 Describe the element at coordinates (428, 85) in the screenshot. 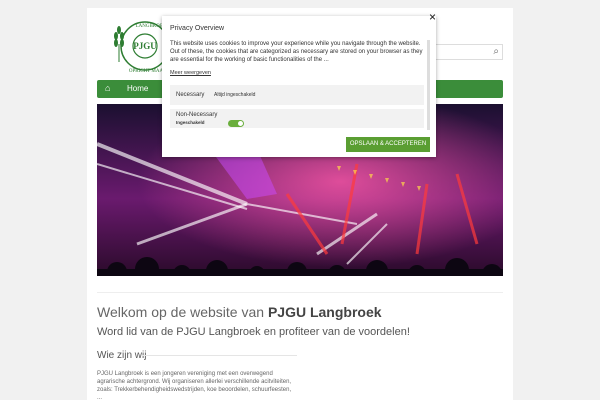

I see `modal-scrollbar` at that location.